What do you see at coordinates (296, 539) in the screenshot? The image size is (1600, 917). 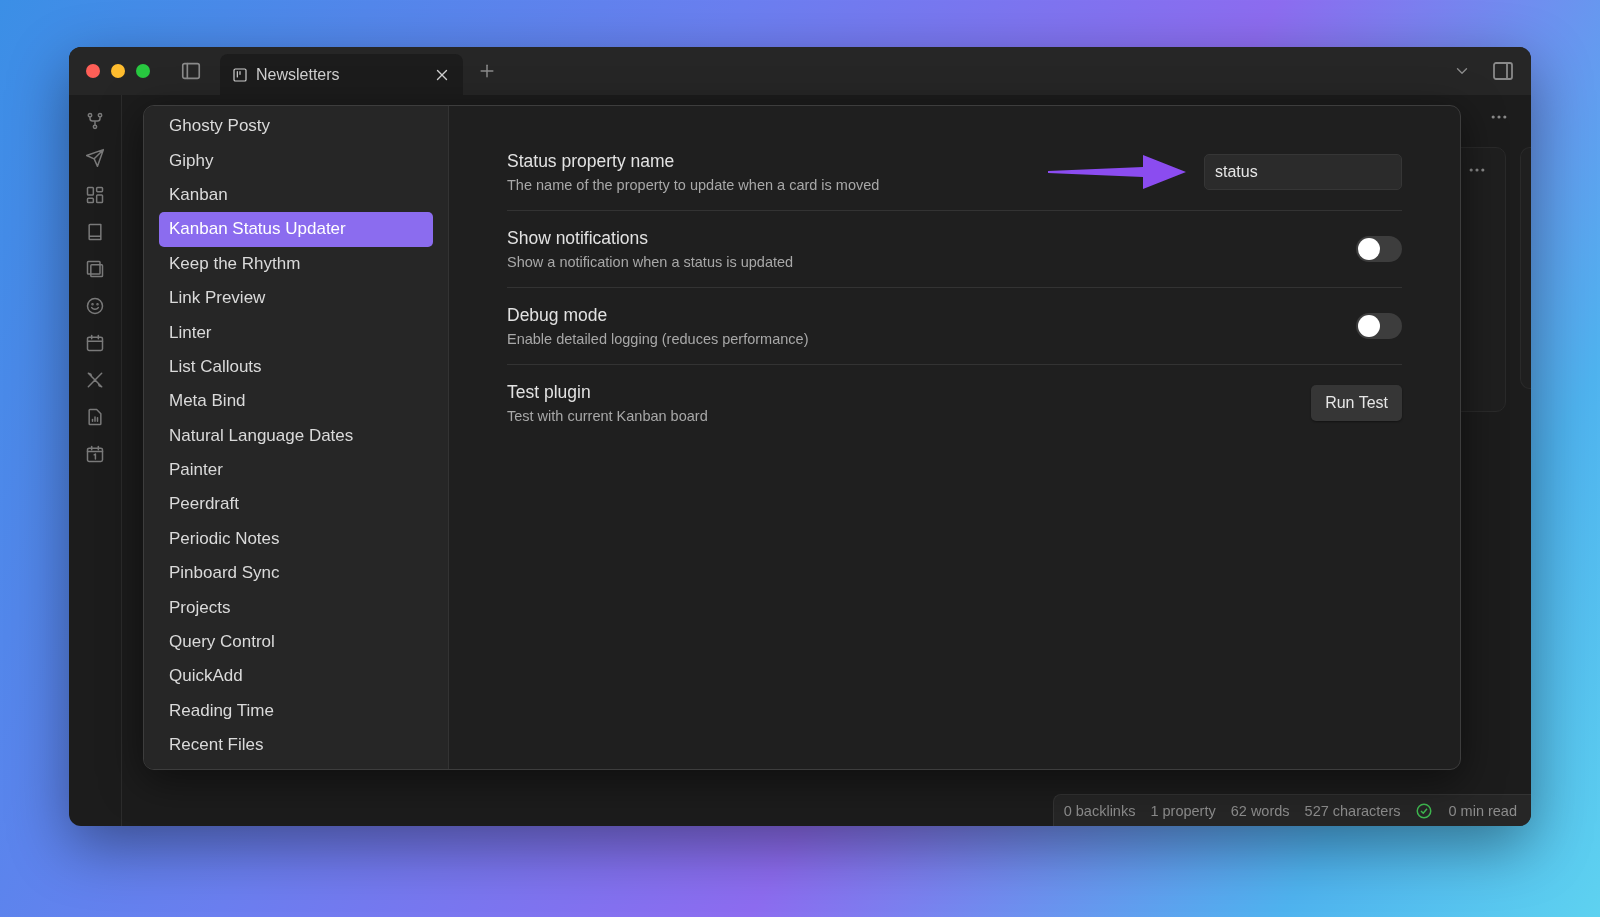 I see `plugin-item: Periodic Notes` at bounding box center [296, 539].